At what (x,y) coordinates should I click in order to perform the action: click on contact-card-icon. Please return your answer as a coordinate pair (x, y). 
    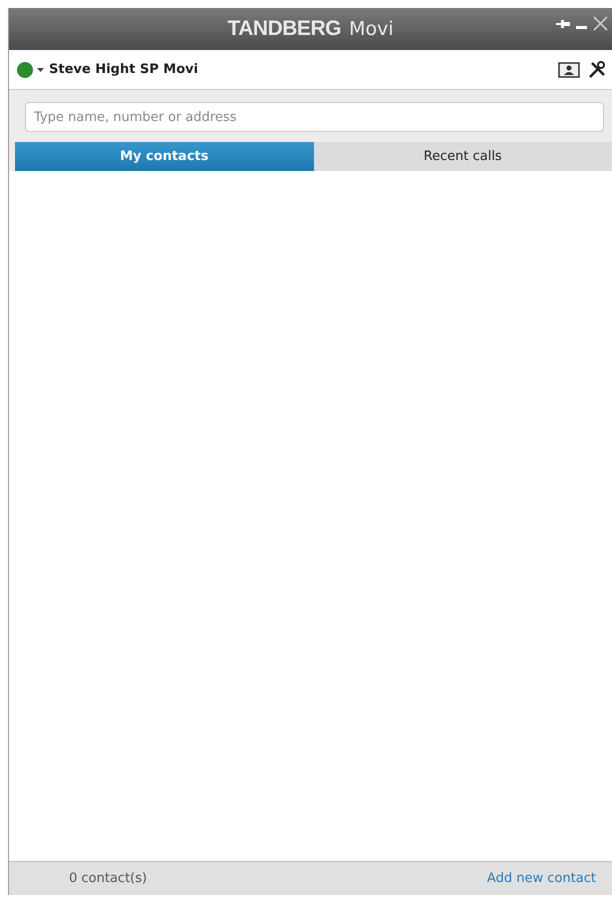
    Looking at the image, I should click on (569, 70).